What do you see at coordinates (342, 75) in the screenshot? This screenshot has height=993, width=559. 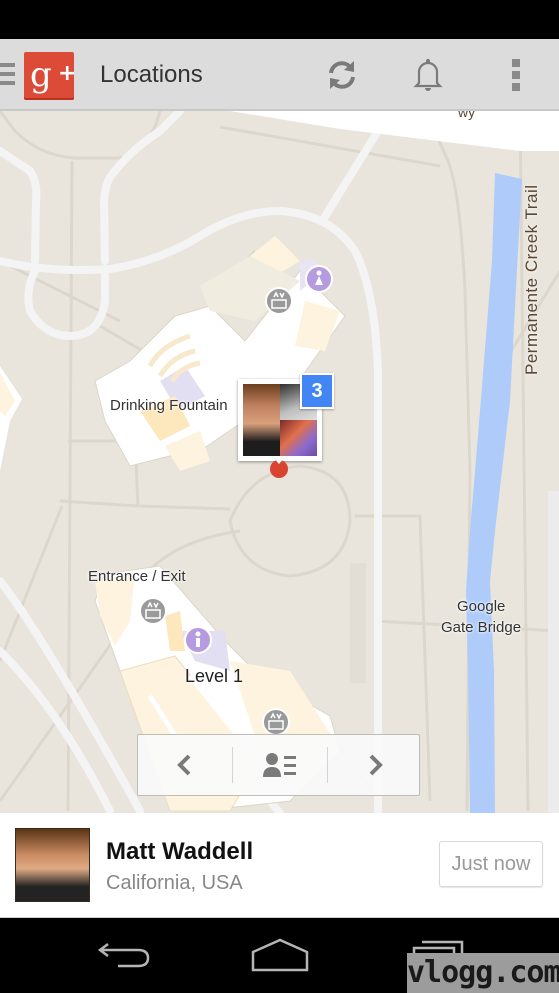 I see `refresh-icon` at bounding box center [342, 75].